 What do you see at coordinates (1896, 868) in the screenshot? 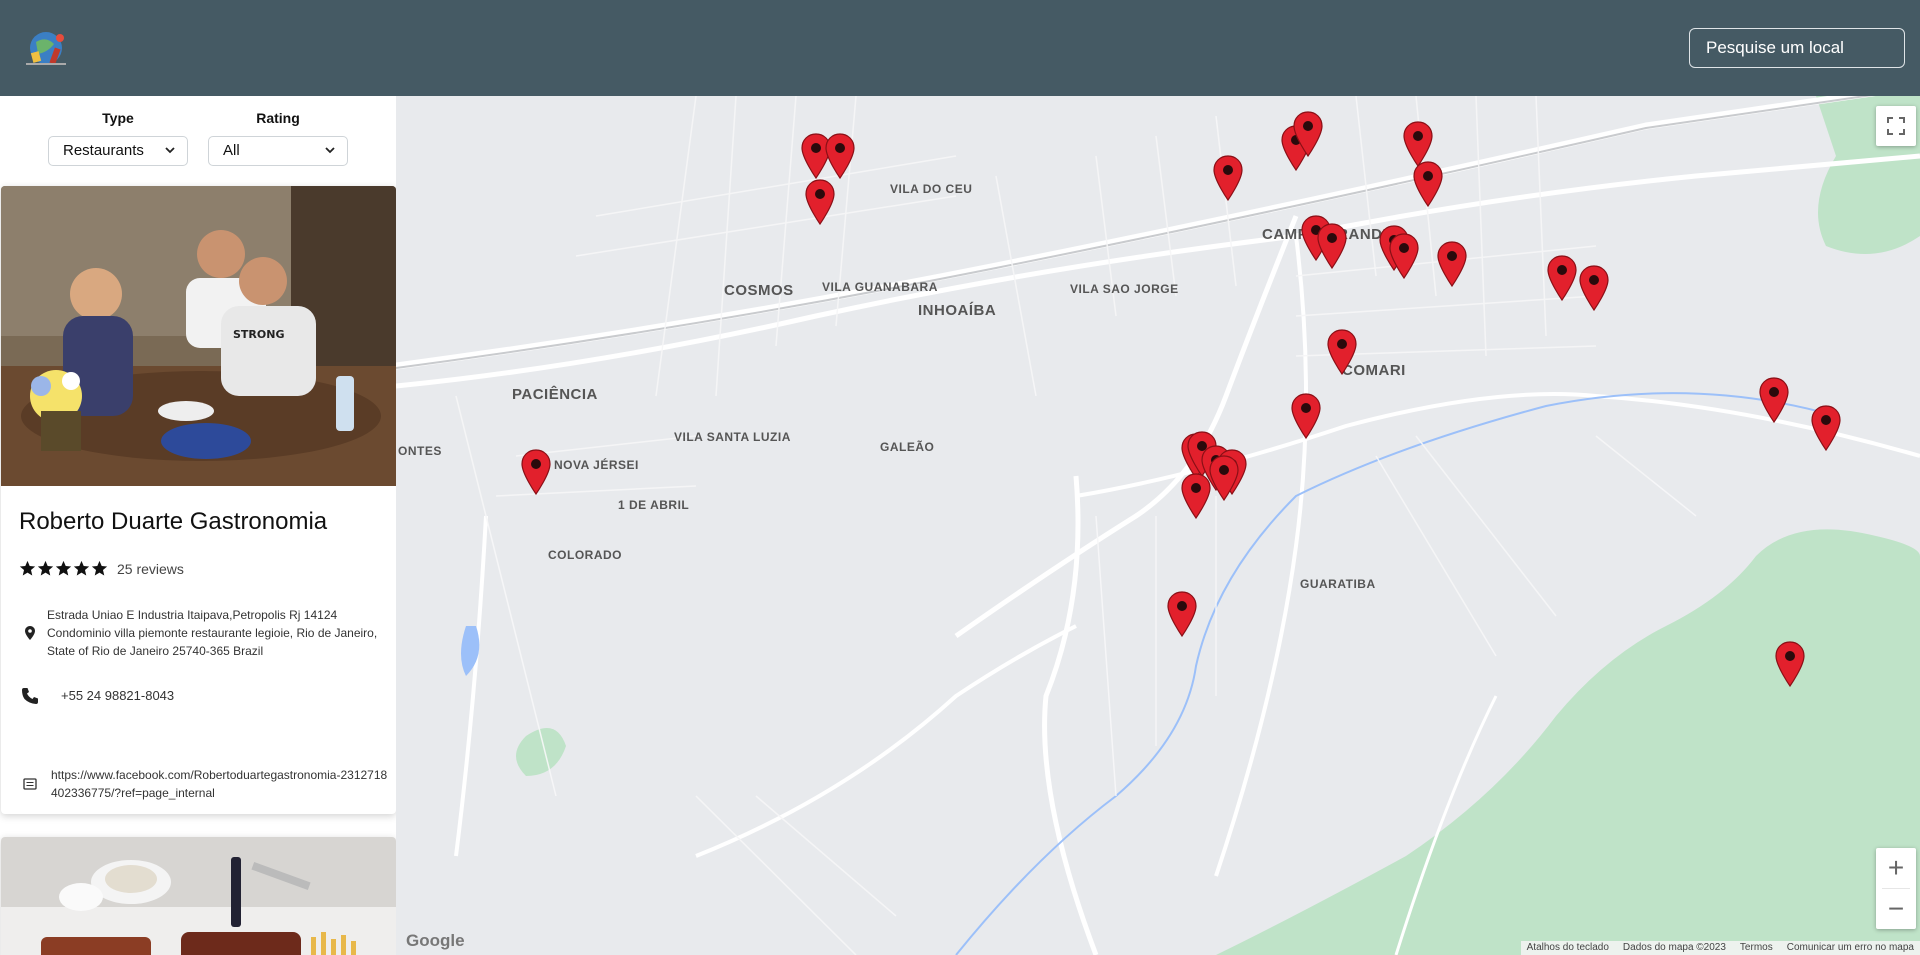
I see `zoom-in-button: +` at bounding box center [1896, 868].